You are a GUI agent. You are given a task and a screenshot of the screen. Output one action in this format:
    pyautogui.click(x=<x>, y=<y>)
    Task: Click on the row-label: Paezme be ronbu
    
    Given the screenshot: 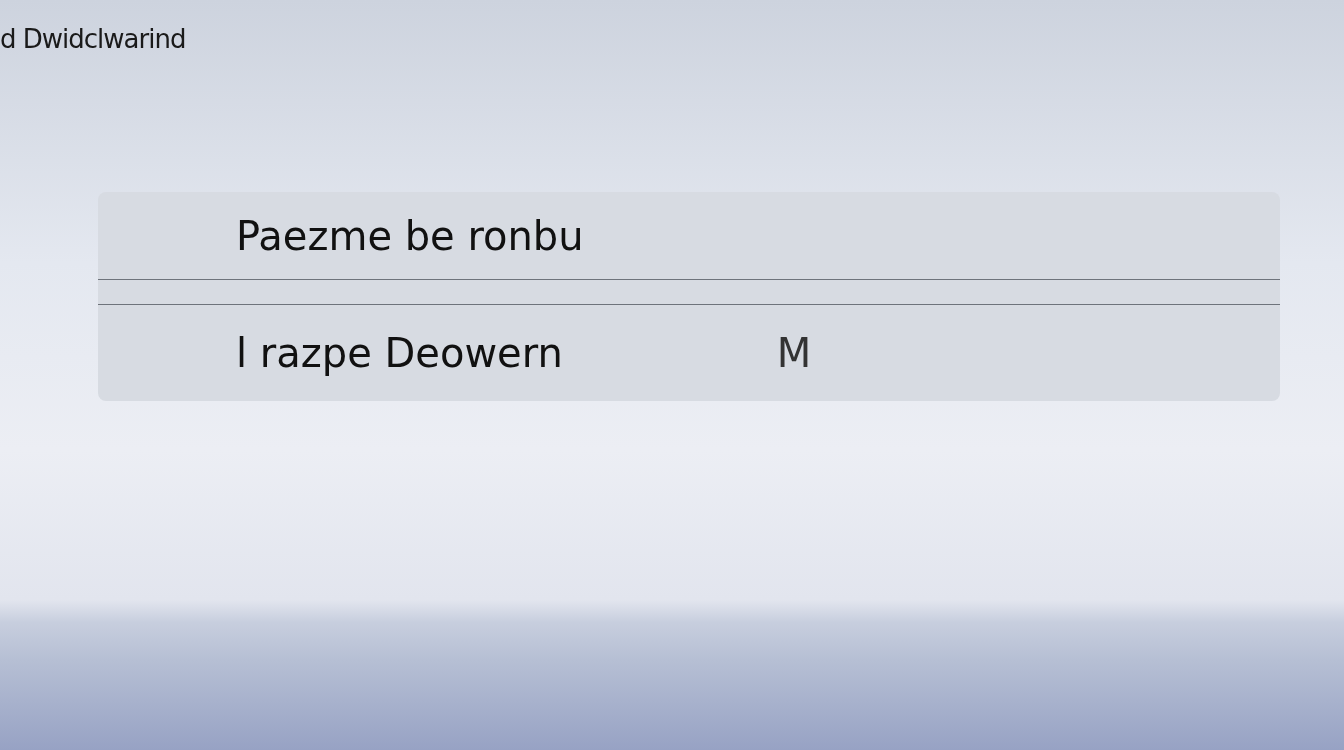 What is the action you would take?
    pyautogui.click(x=410, y=236)
    